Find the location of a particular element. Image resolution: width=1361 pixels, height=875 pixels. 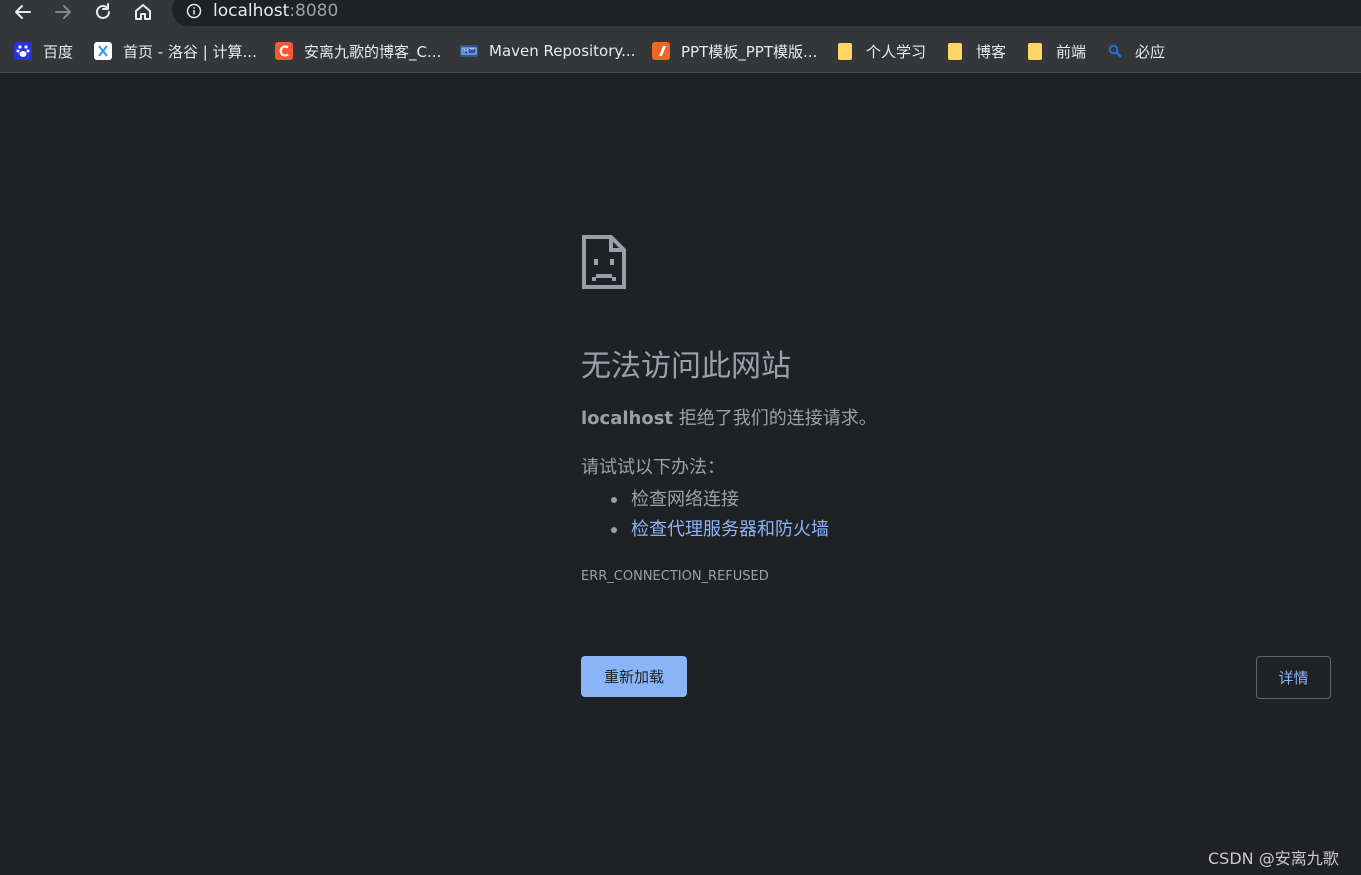

bookmark-label: 必应 is located at coordinates (1150, 51).